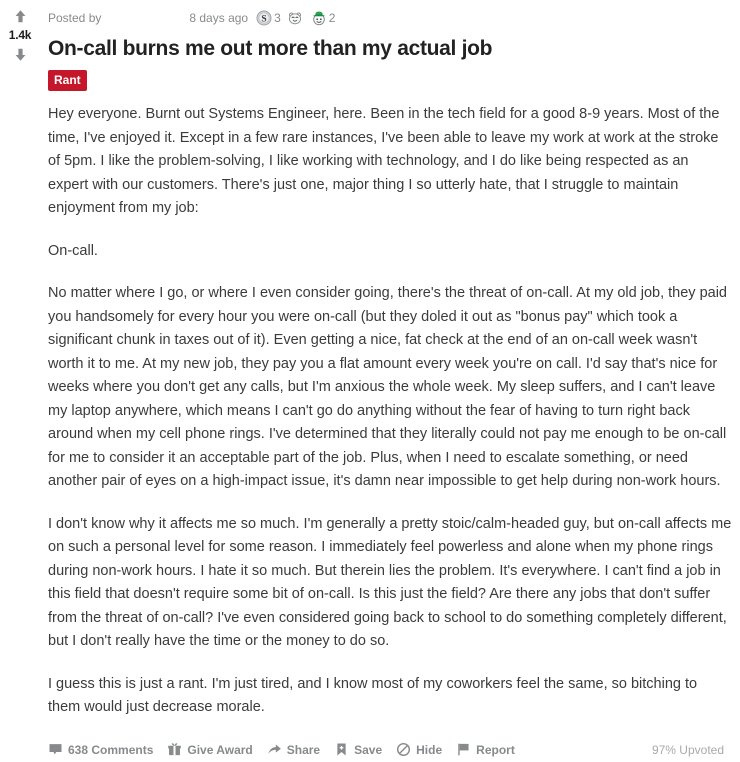  Describe the element at coordinates (175, 749) in the screenshot. I see `gift-icon` at that location.